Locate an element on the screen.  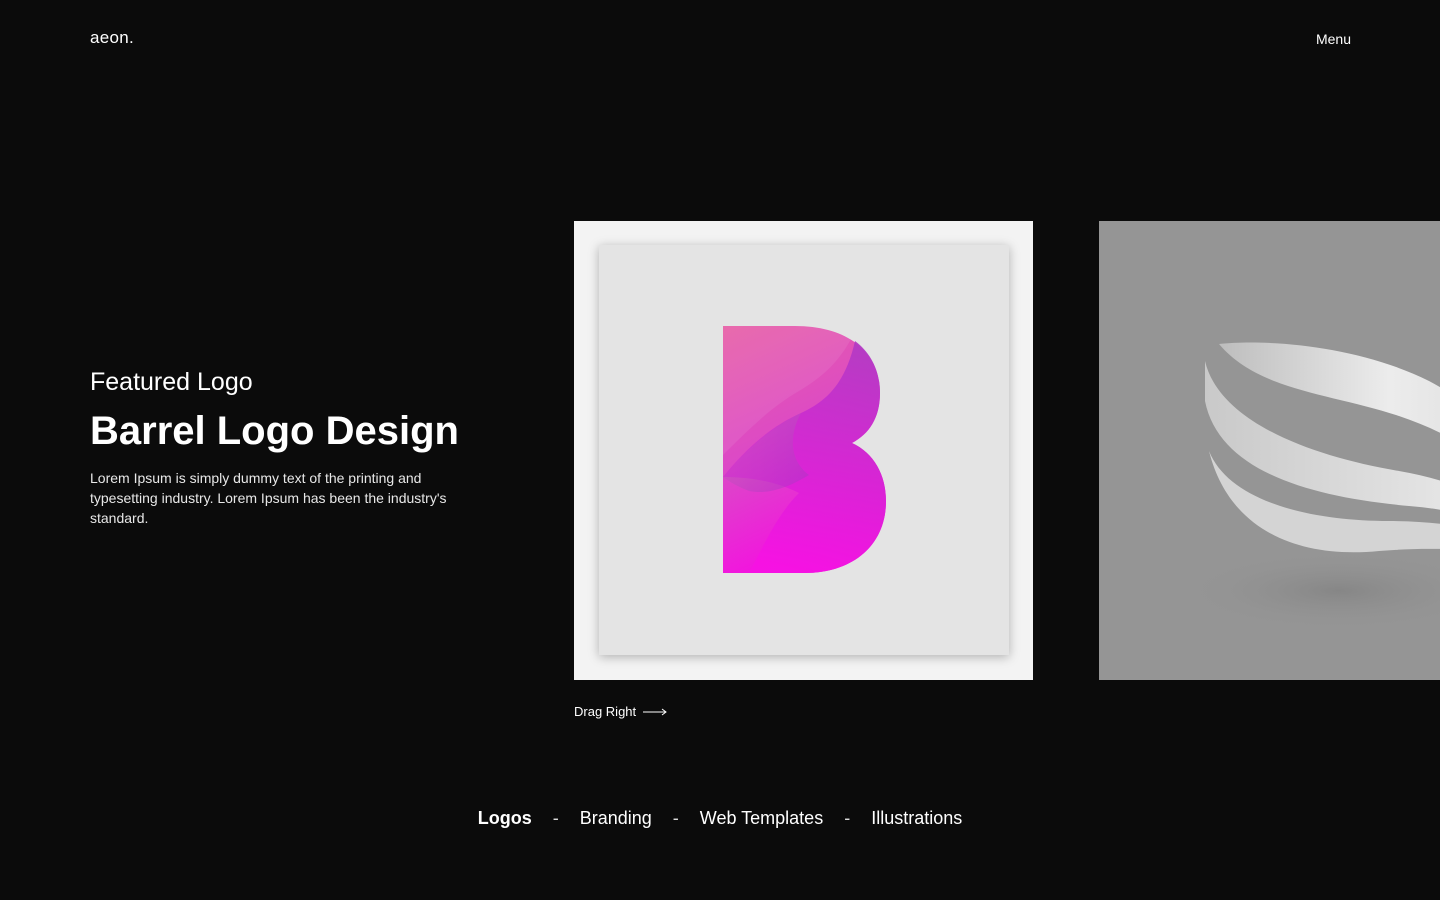
gallery-card-inner is located at coordinates (804, 450).